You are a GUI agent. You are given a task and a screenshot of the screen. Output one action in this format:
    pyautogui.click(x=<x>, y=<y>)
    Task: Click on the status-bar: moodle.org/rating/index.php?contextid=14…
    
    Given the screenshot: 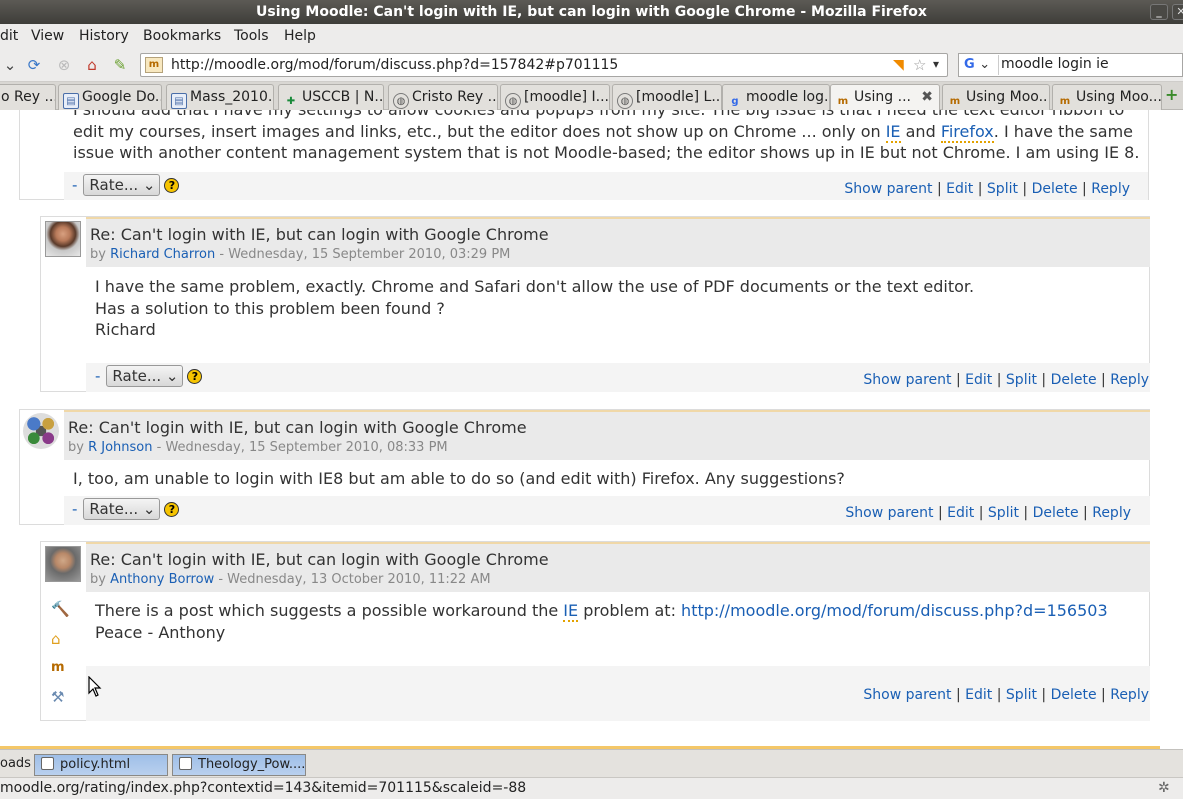 What is the action you would take?
    pyautogui.click(x=591, y=788)
    